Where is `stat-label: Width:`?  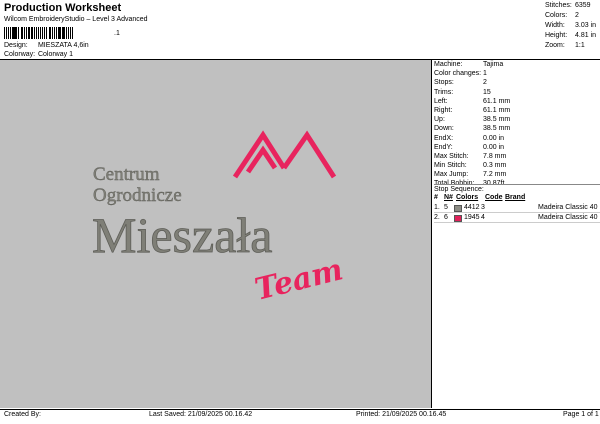
stat-label: Width: is located at coordinates (555, 25).